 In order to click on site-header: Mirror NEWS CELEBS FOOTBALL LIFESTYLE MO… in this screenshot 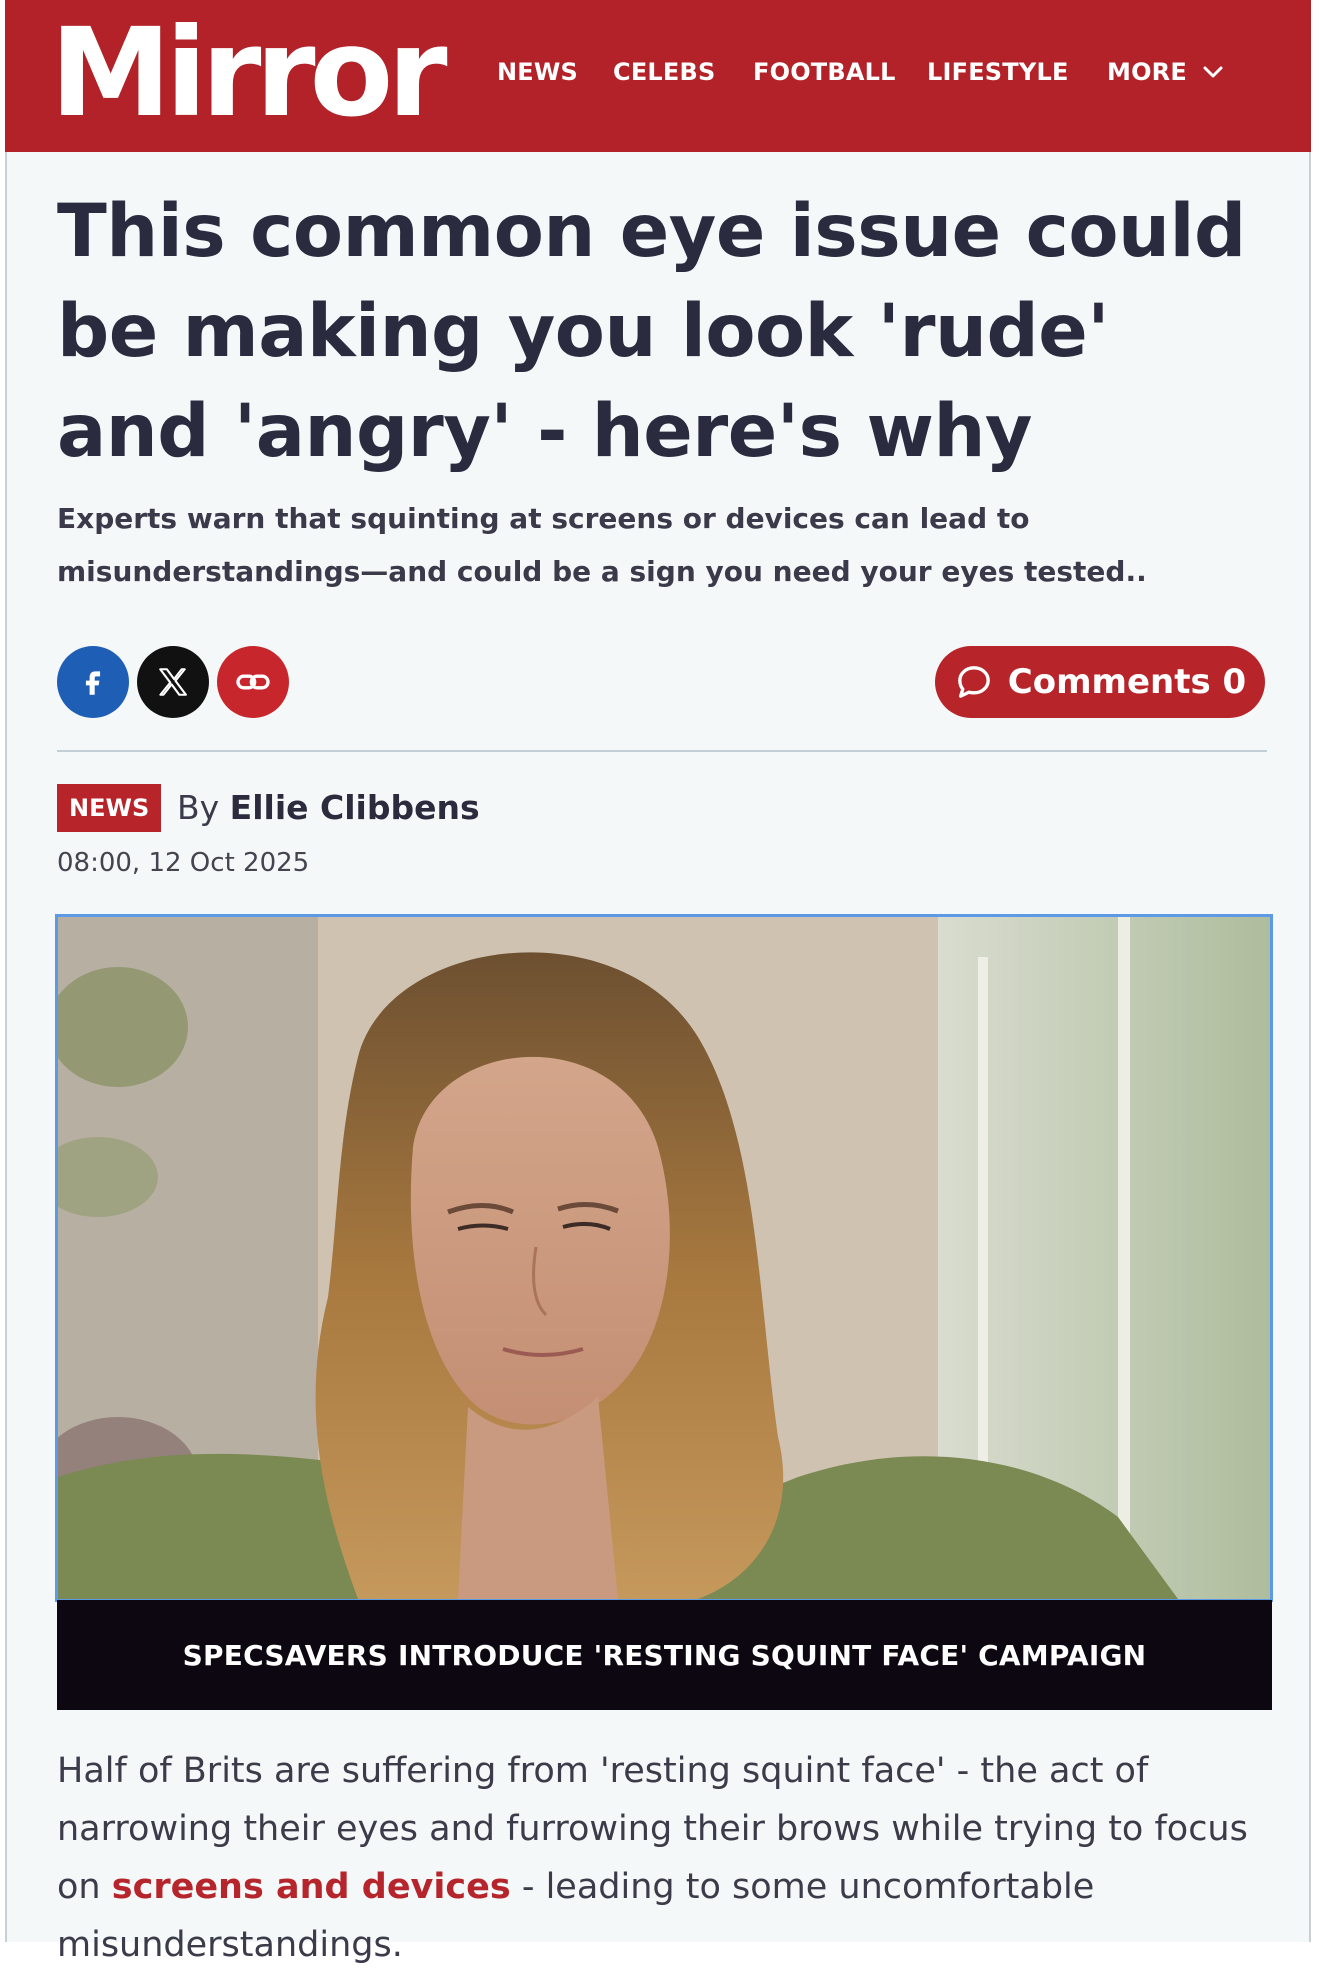, I will do `click(658, 76)`.